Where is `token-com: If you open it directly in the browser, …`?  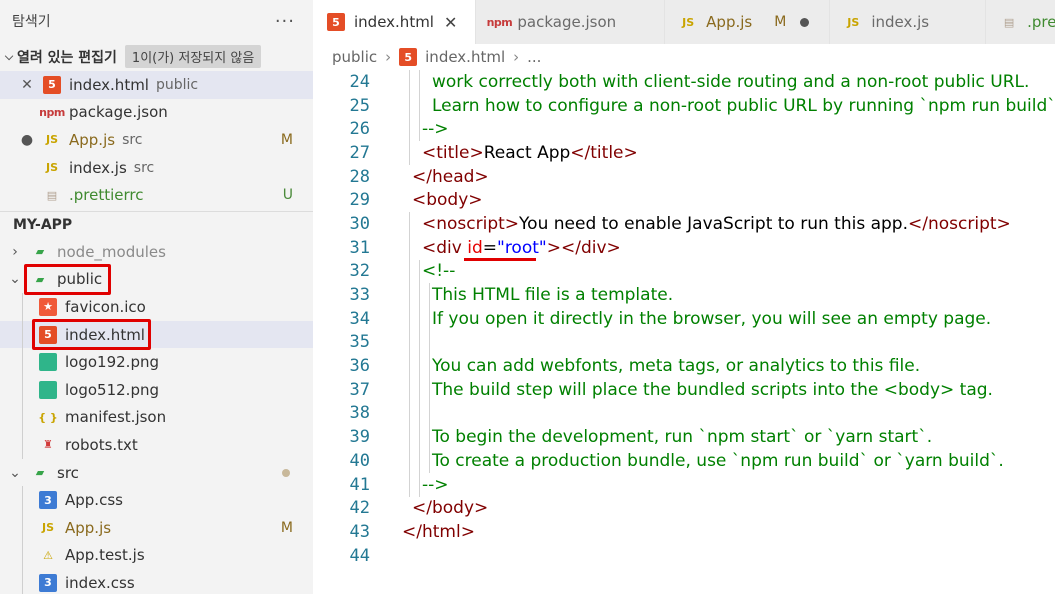 token-com: If you open it directly in the browser, … is located at coordinates (712, 318).